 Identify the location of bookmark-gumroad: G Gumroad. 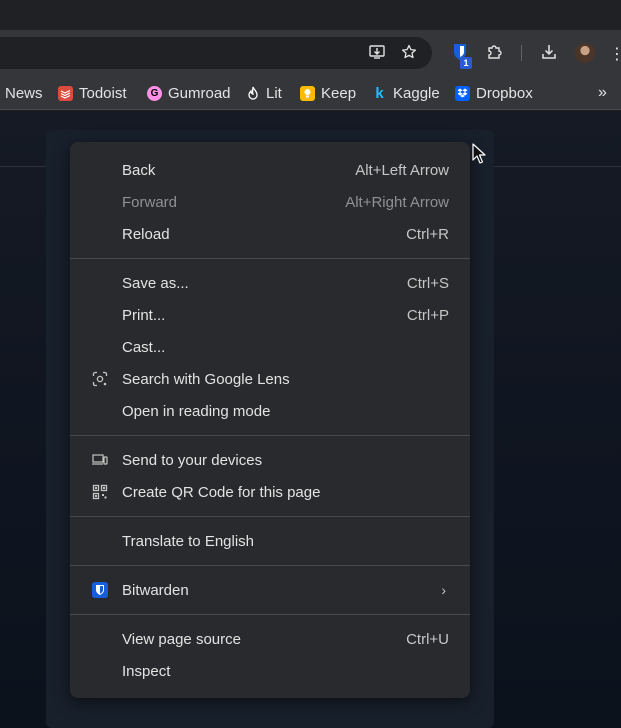
(189, 93).